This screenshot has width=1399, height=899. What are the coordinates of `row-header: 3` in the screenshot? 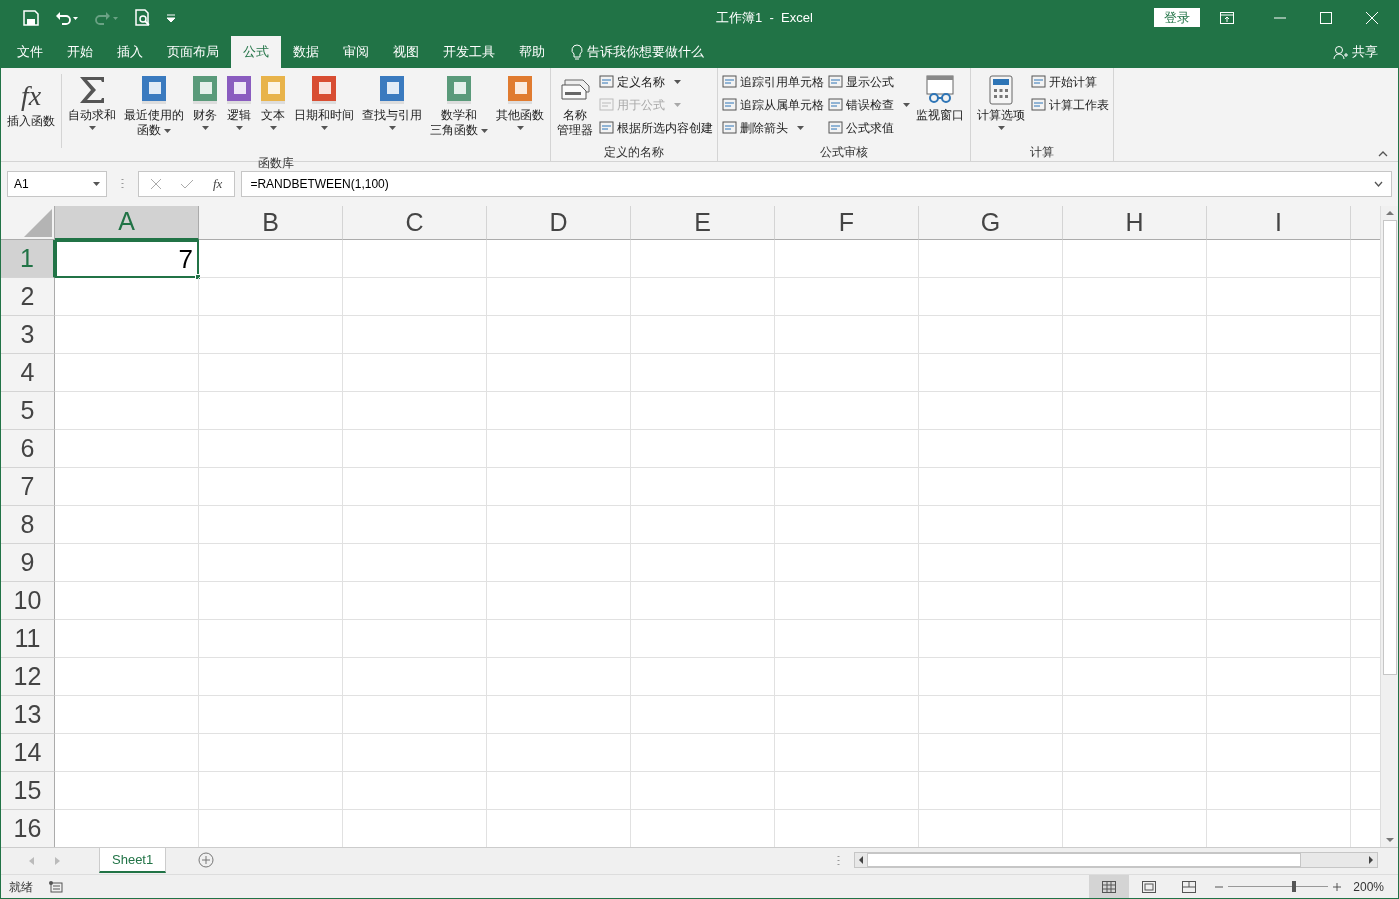 It's located at (28, 335).